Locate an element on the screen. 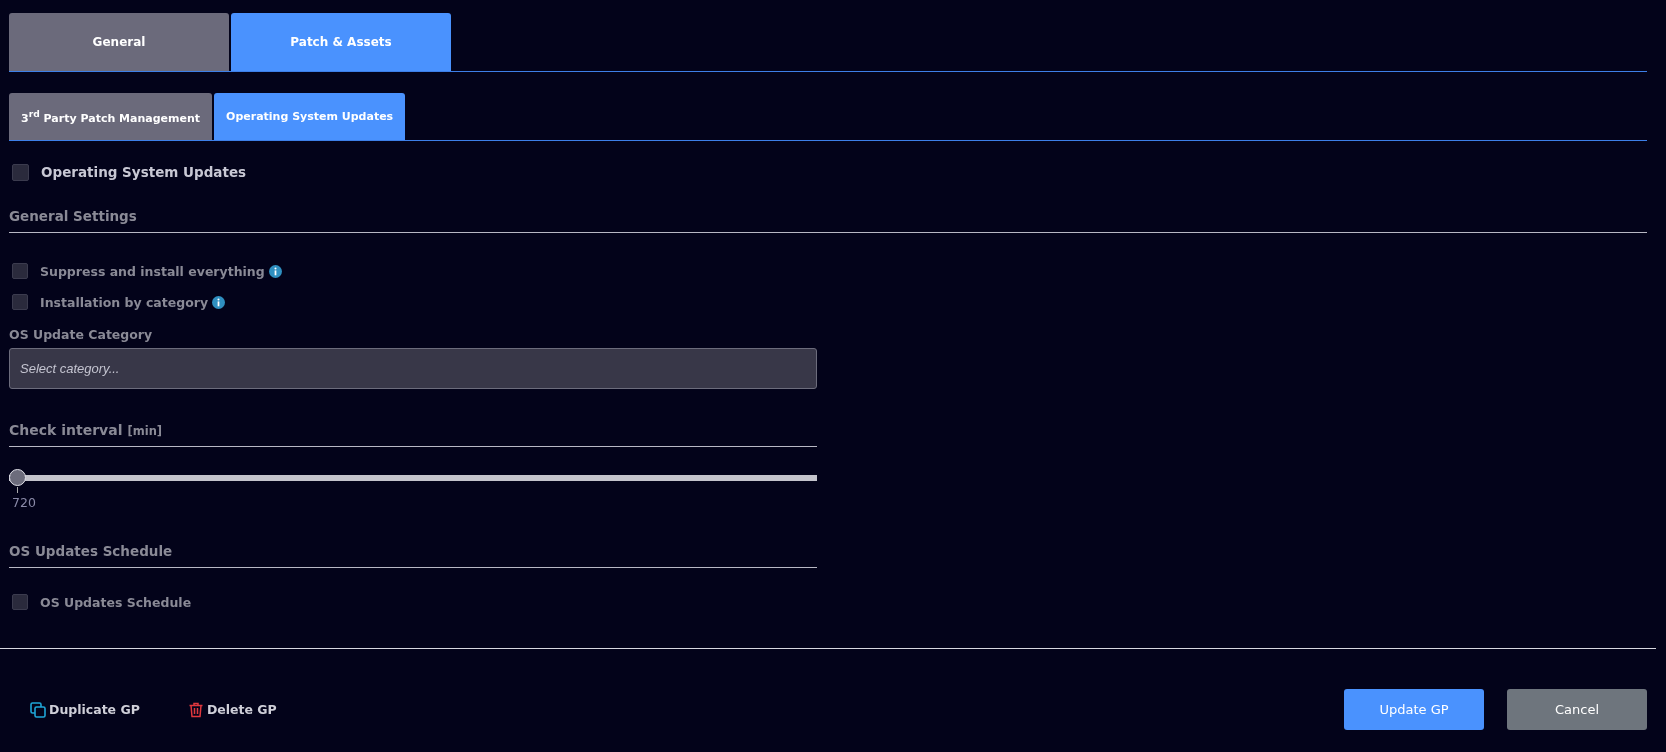 This screenshot has width=1666, height=752. section-heading: OS Updates Schedule is located at coordinates (91, 551).